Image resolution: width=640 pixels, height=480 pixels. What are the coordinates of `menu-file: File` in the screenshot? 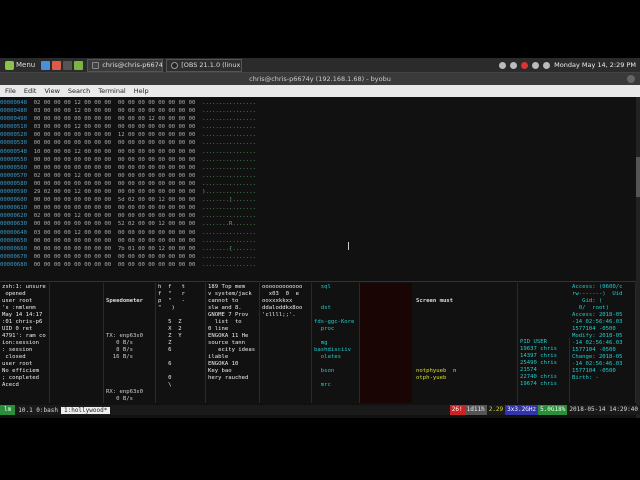 It's located at (10, 91).